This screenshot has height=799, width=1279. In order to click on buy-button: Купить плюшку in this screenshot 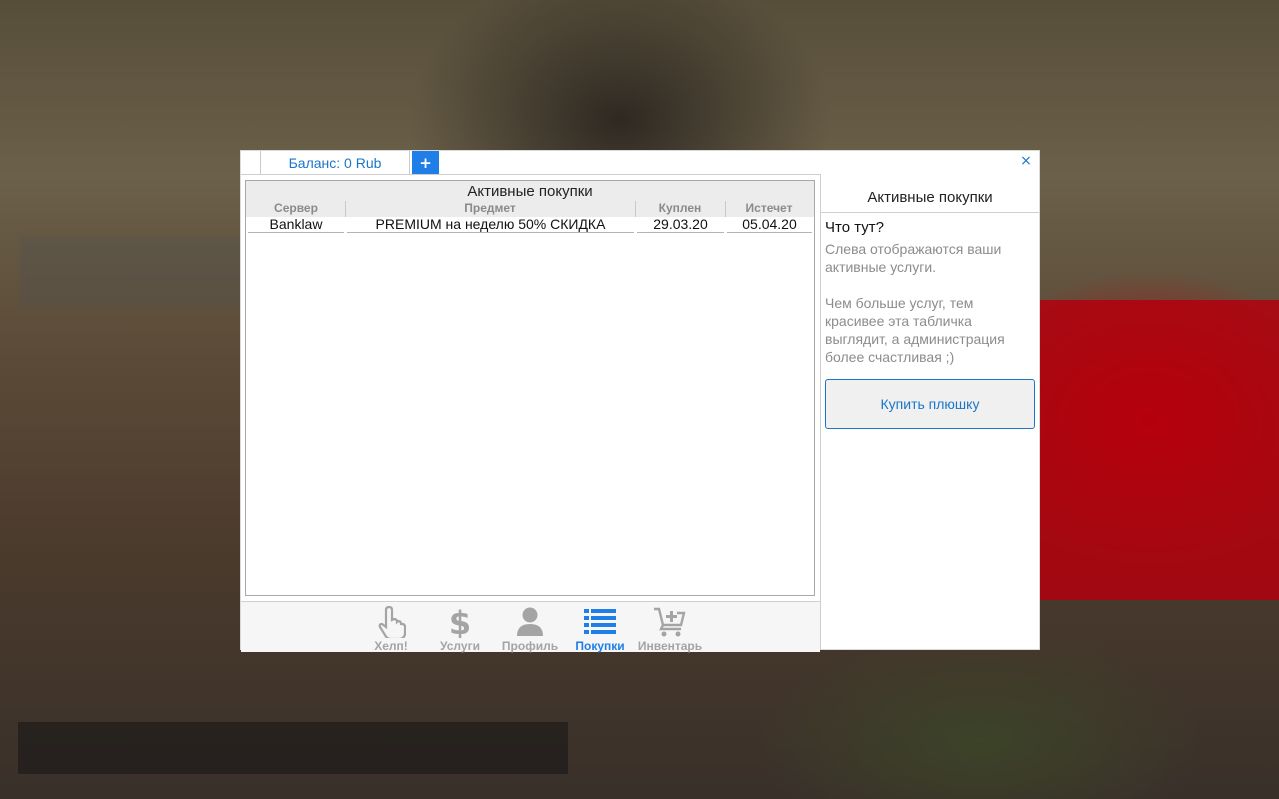, I will do `click(930, 404)`.